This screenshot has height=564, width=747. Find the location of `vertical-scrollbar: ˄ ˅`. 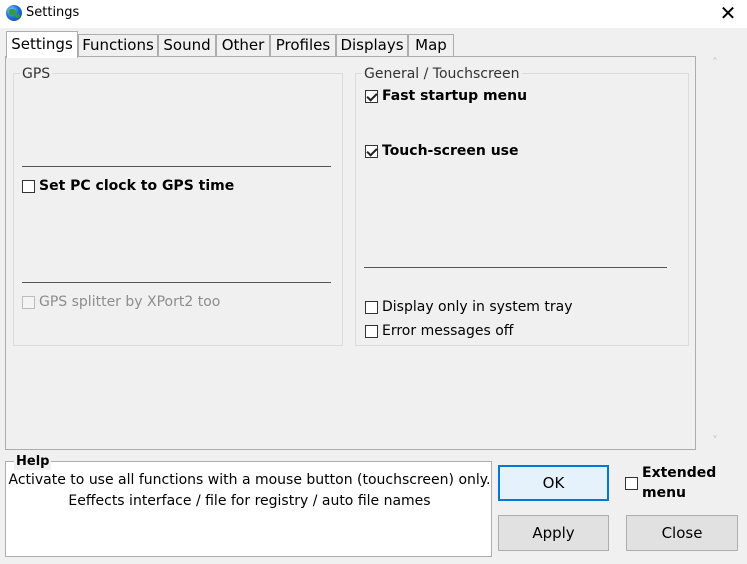

vertical-scrollbar: ˄ ˅ is located at coordinates (715, 253).